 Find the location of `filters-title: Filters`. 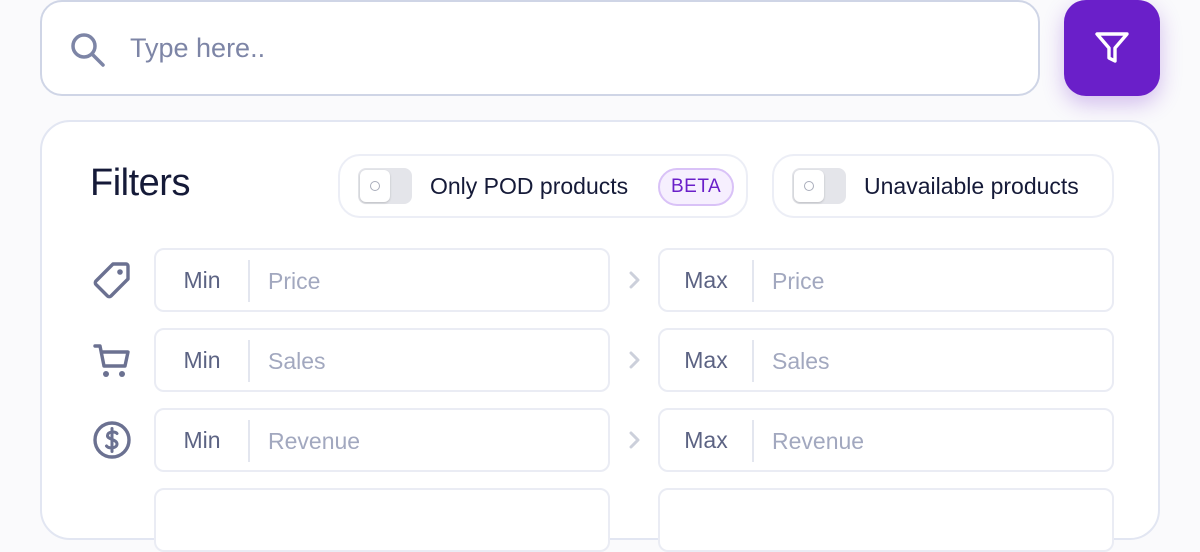

filters-title: Filters is located at coordinates (140, 183).